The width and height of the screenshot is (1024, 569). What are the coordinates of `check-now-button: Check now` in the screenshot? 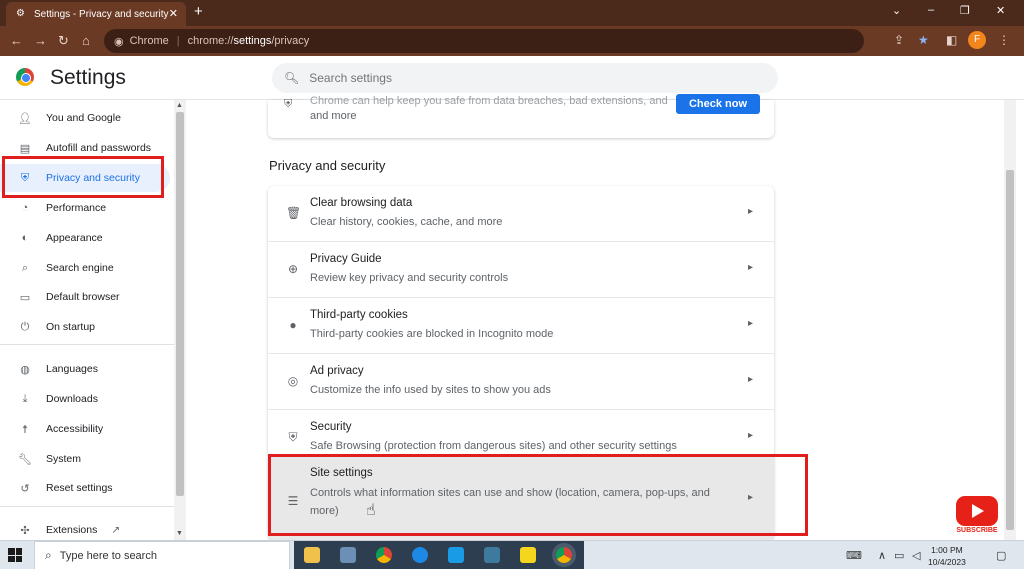 It's located at (718, 104).